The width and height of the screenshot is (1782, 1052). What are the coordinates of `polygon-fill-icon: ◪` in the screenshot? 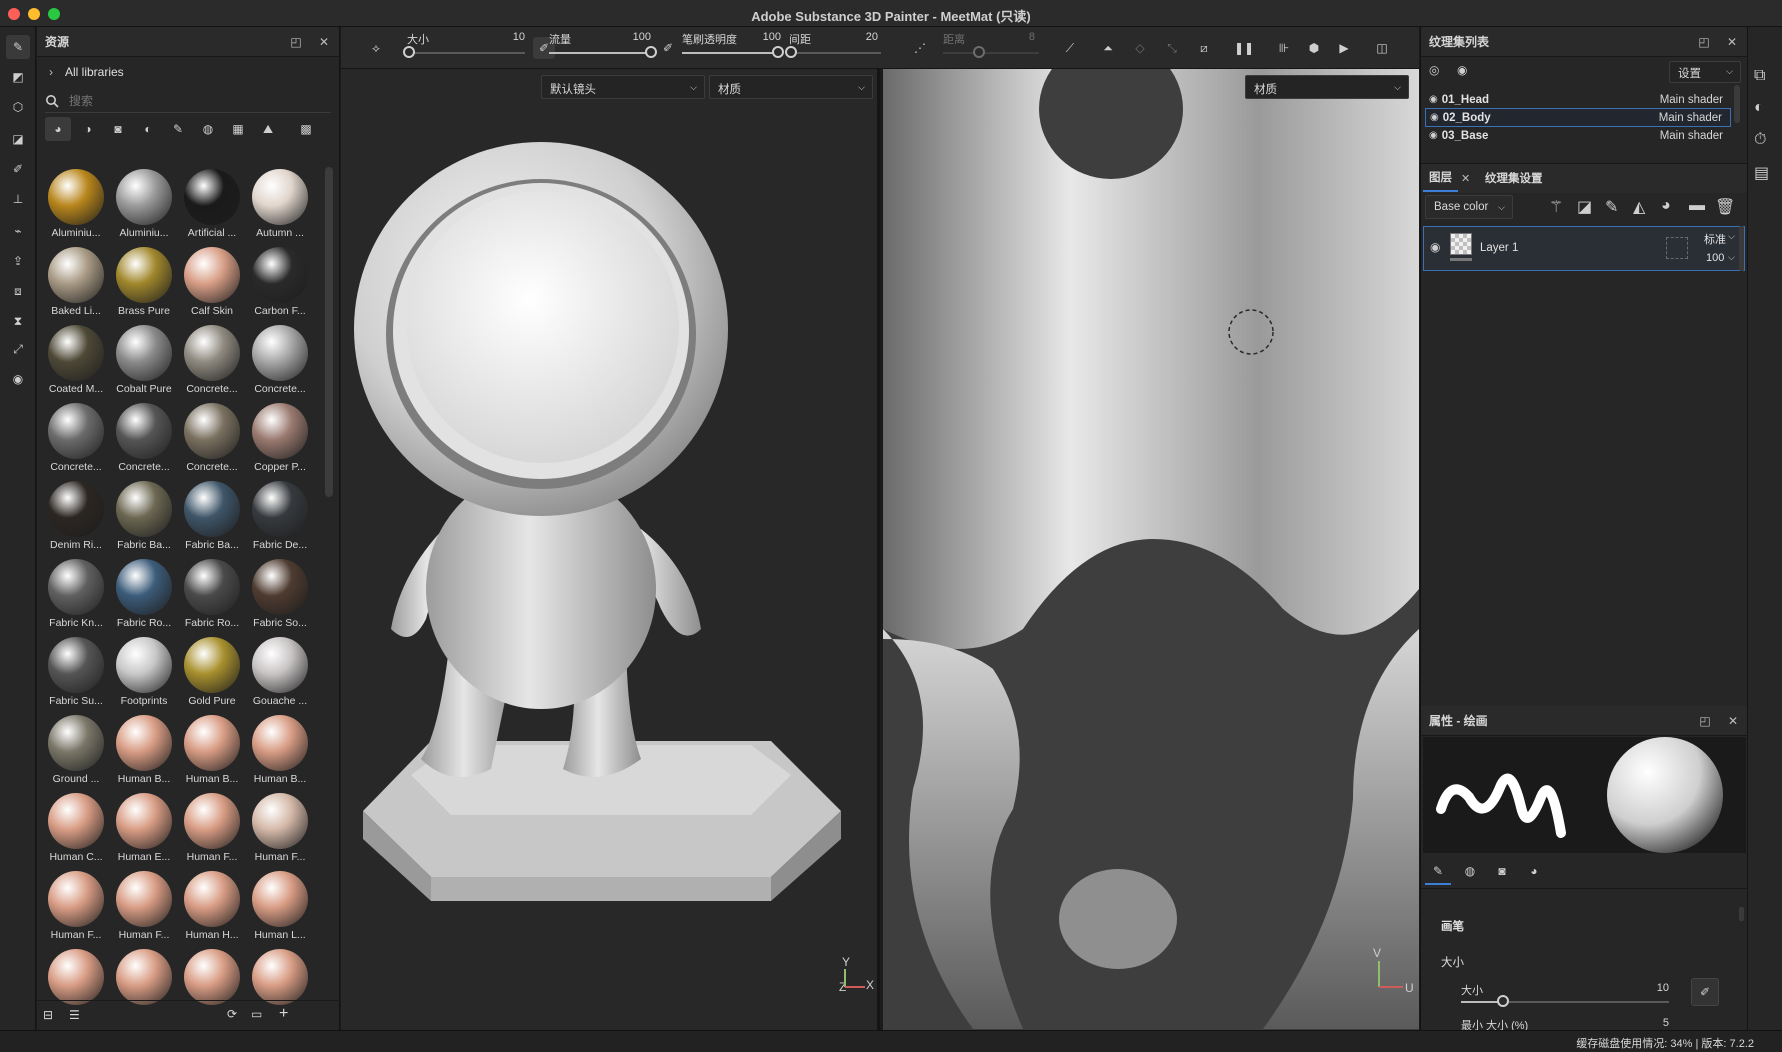 It's located at (18, 139).